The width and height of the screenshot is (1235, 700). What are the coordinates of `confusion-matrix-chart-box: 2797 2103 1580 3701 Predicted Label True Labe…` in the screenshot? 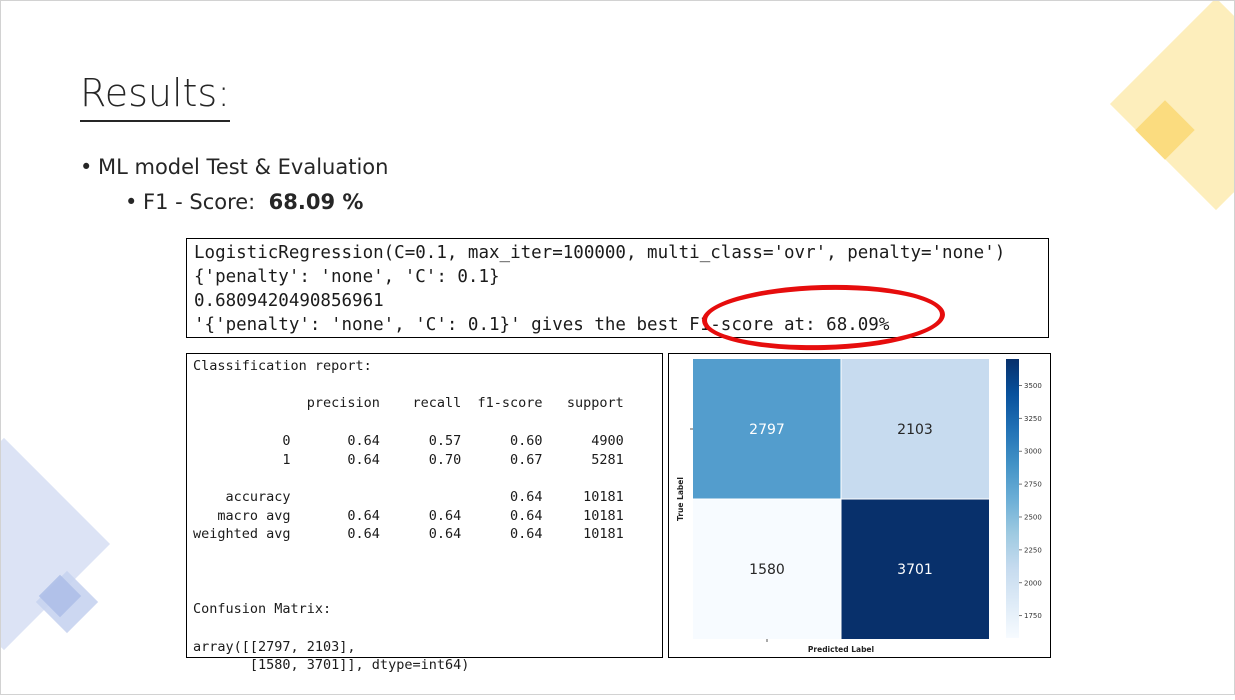 It's located at (859, 505).